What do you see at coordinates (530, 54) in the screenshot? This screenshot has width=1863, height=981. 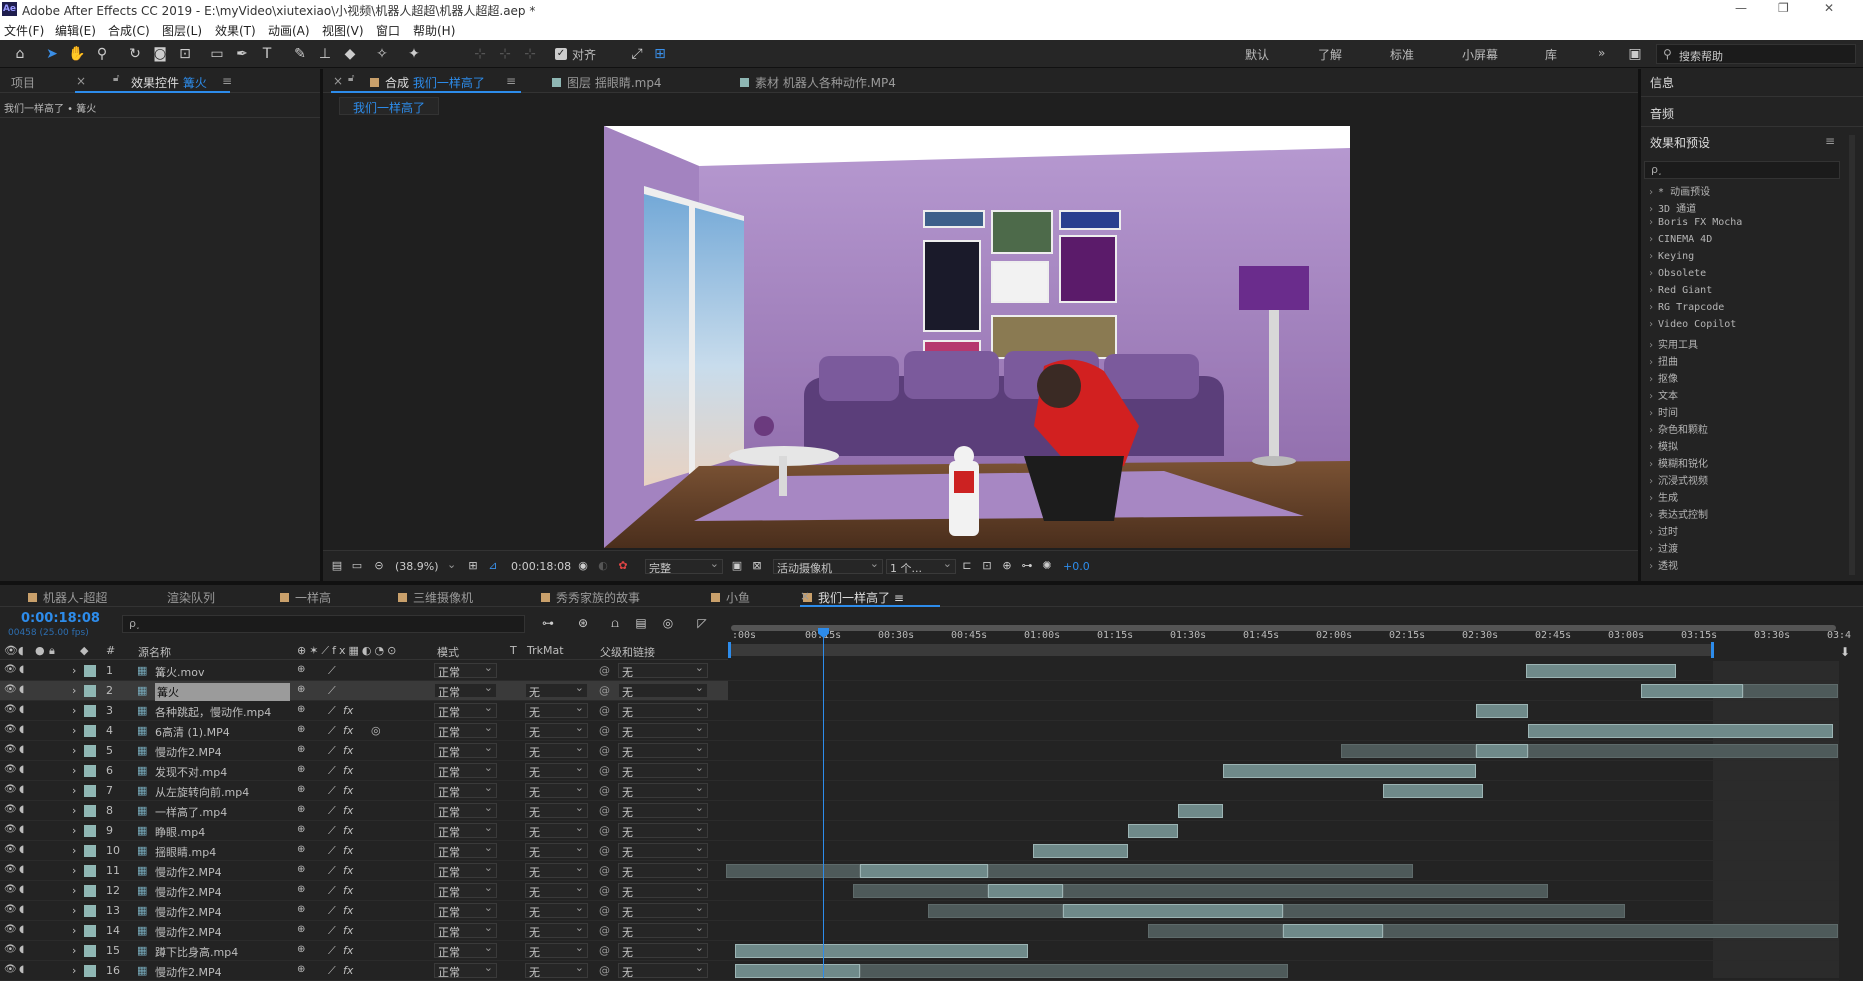 I see `axis-view-icon: ⊹` at bounding box center [530, 54].